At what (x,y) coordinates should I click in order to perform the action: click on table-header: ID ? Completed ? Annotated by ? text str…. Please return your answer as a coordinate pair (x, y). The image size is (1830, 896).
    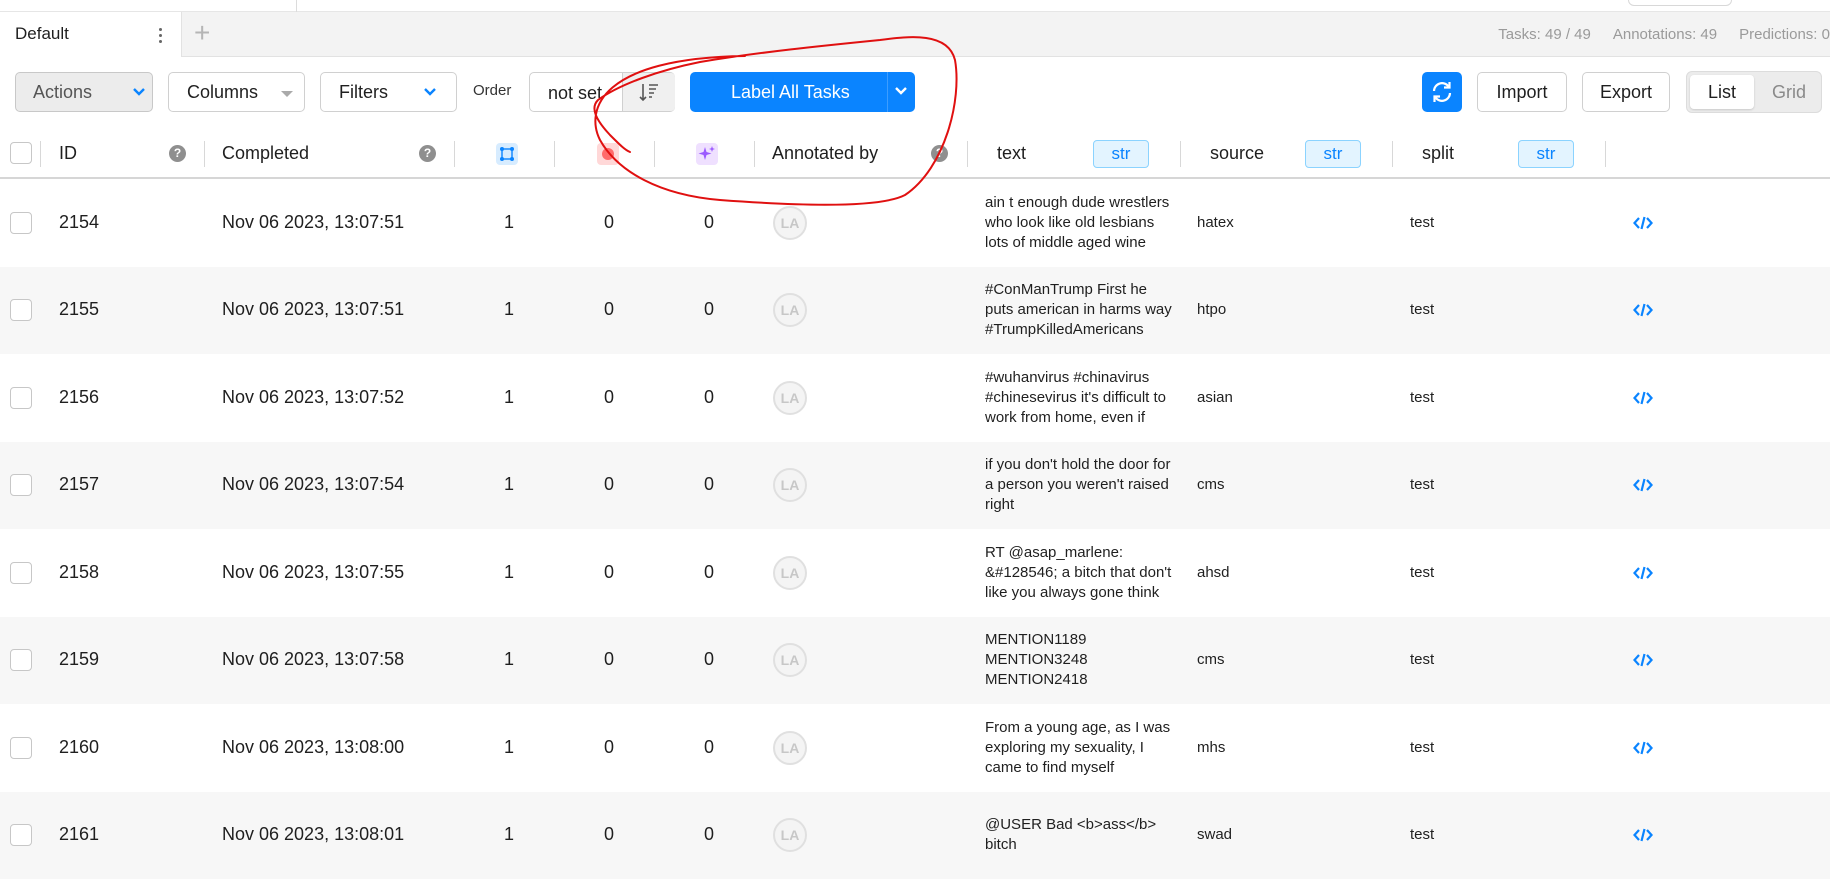
    Looking at the image, I should click on (915, 154).